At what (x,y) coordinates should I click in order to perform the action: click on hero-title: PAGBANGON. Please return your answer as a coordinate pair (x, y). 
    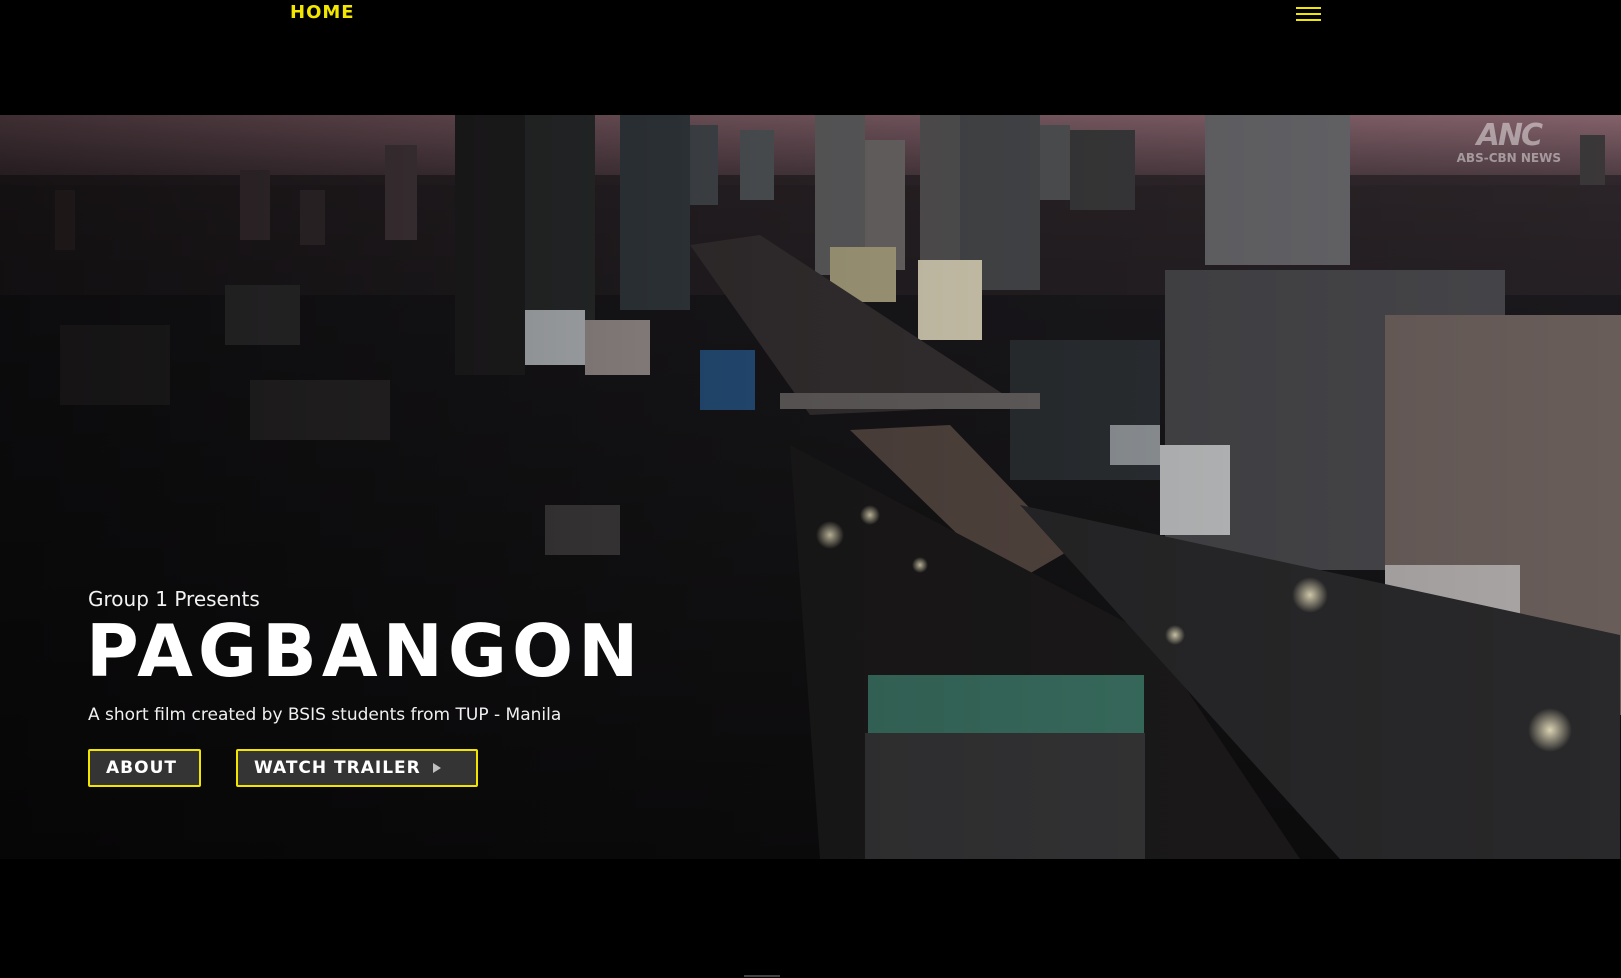
    Looking at the image, I should click on (365, 651).